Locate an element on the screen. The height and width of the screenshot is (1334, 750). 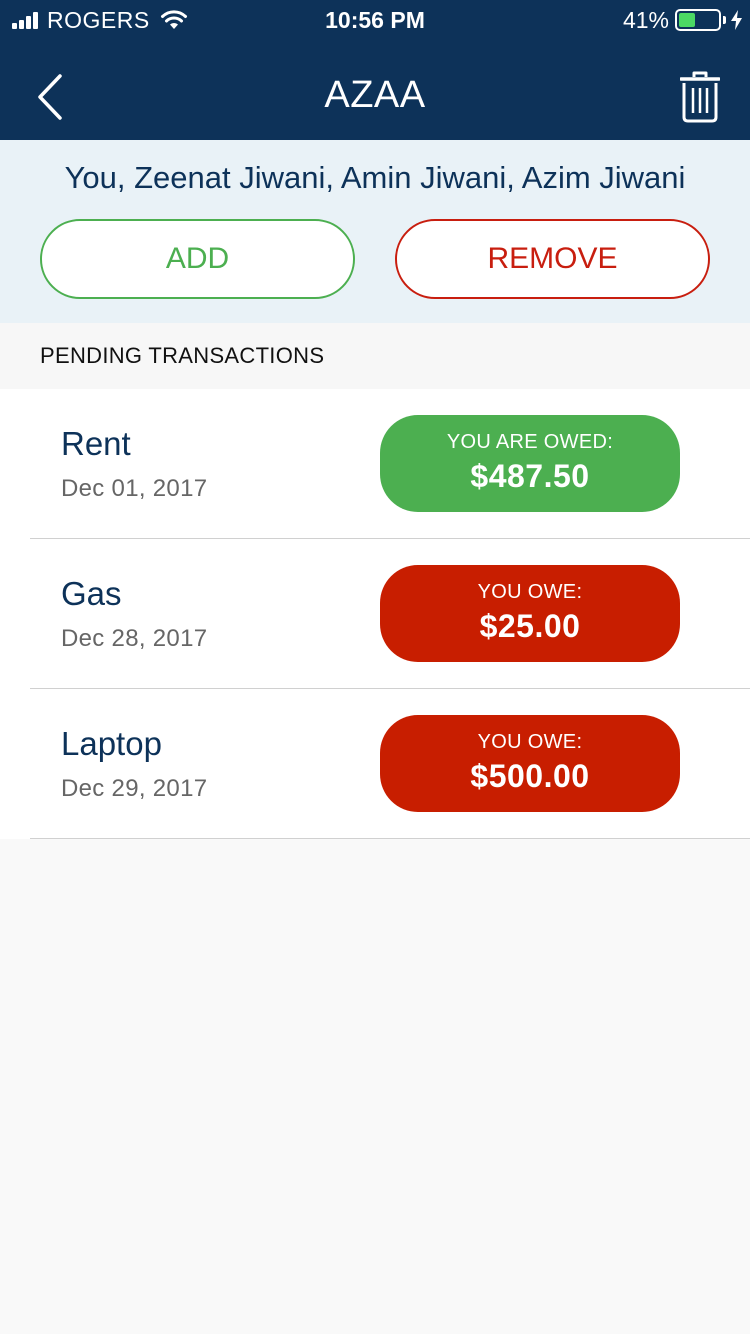
transaction-date: Dec 01, 2017 is located at coordinates (134, 488).